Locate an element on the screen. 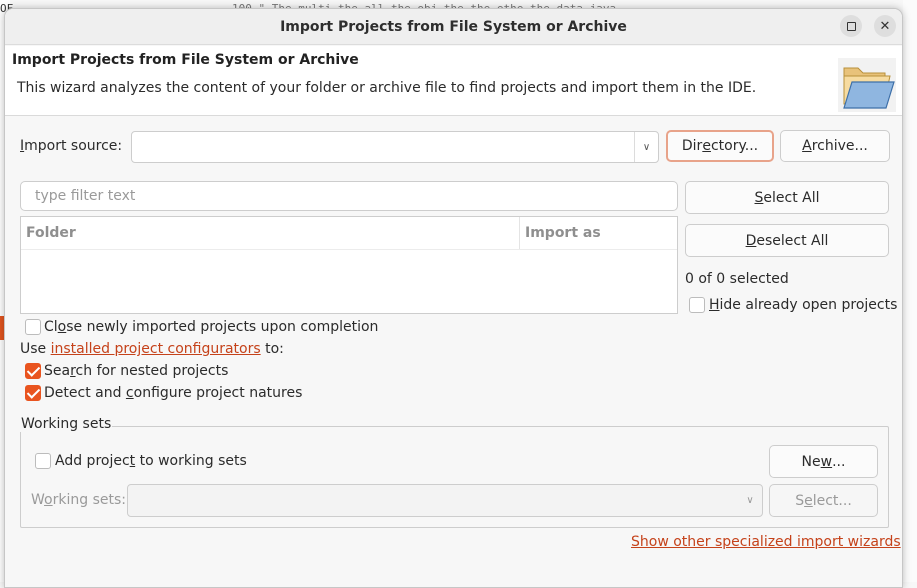  search-nested-label: Search for nested projects is located at coordinates (136, 371).